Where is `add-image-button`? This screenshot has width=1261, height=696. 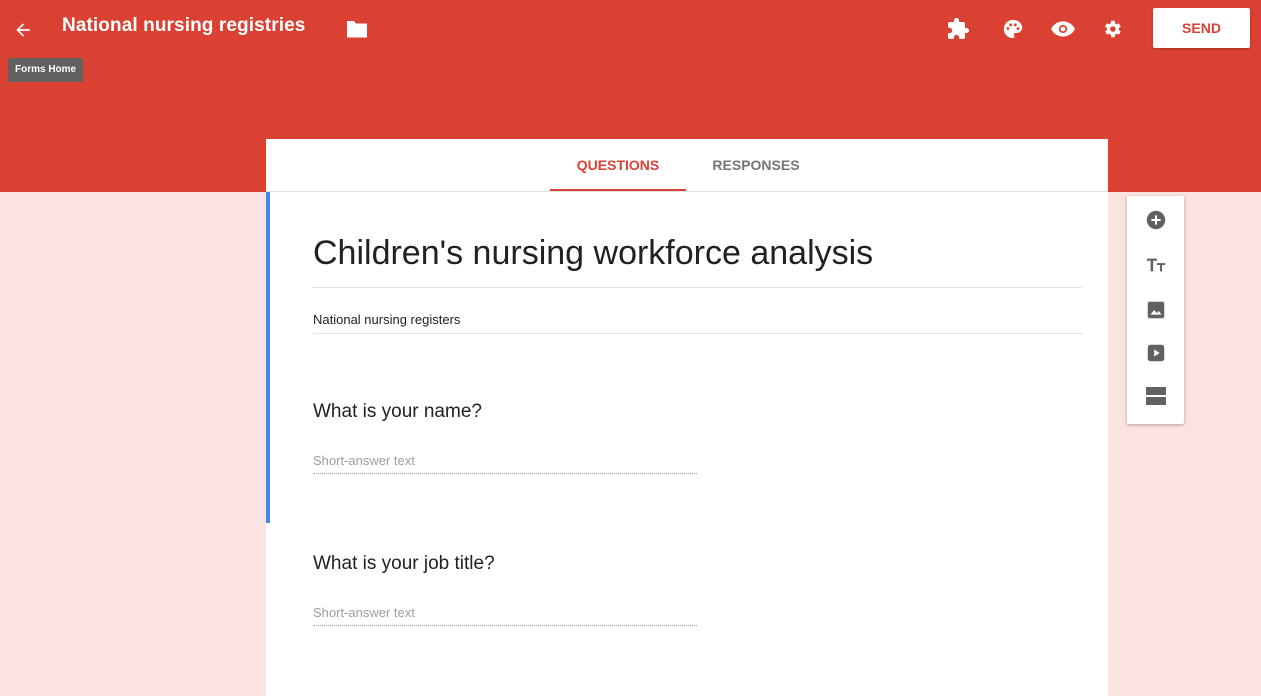
add-image-button is located at coordinates (1155, 309).